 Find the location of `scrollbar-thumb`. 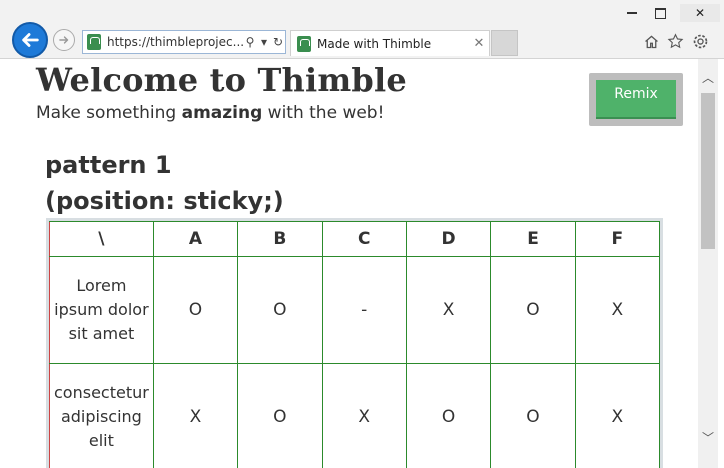

scrollbar-thumb is located at coordinates (708, 171).